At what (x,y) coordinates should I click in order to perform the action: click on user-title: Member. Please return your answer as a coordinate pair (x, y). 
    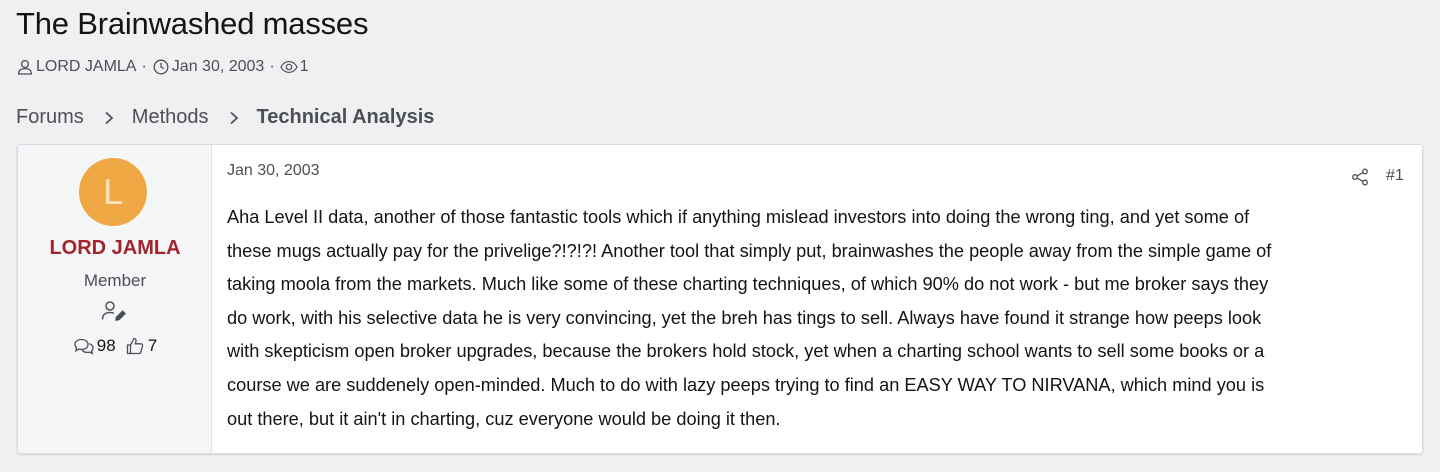
    Looking at the image, I should click on (115, 280).